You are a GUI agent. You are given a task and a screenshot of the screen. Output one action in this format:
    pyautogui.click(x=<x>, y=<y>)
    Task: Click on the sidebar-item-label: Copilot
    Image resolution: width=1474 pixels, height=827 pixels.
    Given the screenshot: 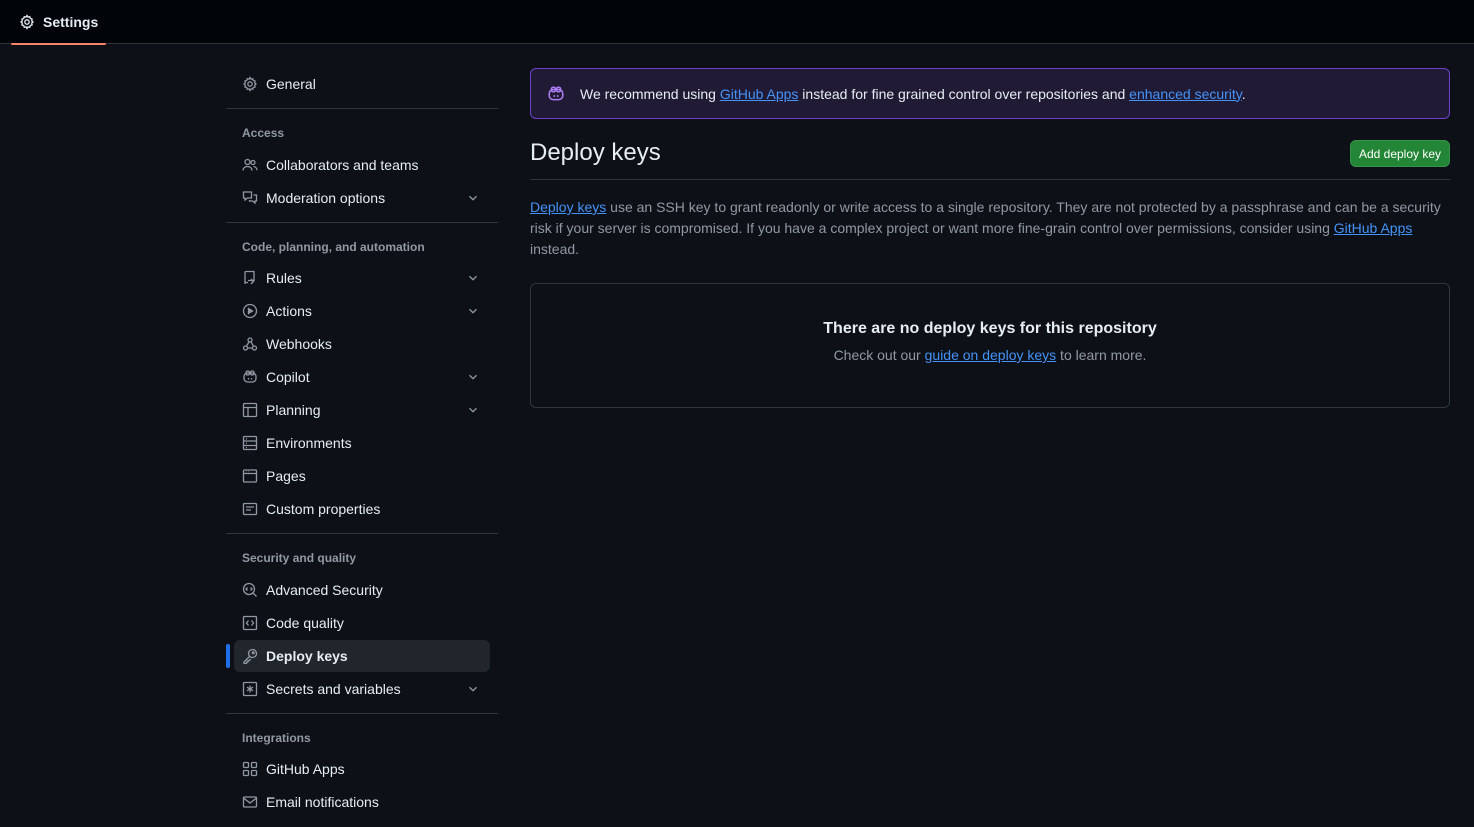 What is the action you would take?
    pyautogui.click(x=288, y=377)
    